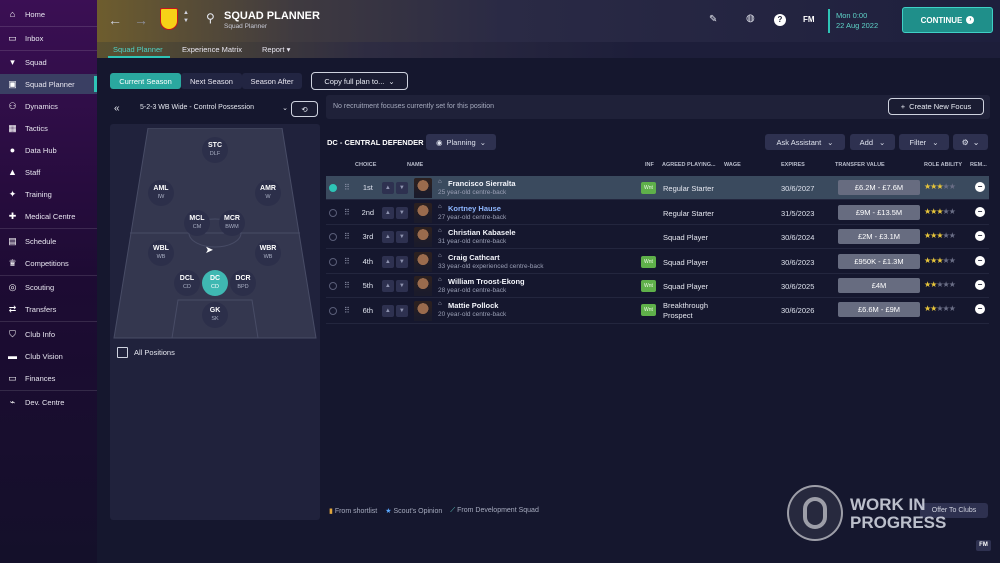 The height and width of the screenshot is (563, 1000). What do you see at coordinates (210, 18) in the screenshot?
I see `search-icon: ⚲` at bounding box center [210, 18].